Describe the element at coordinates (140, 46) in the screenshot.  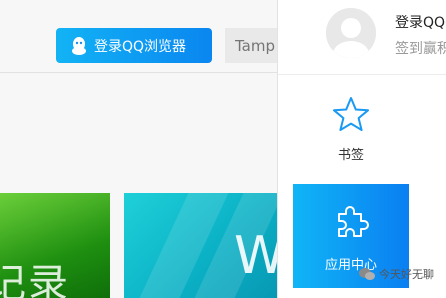
I see `login-button-label: 登录QQ浏览器` at that location.